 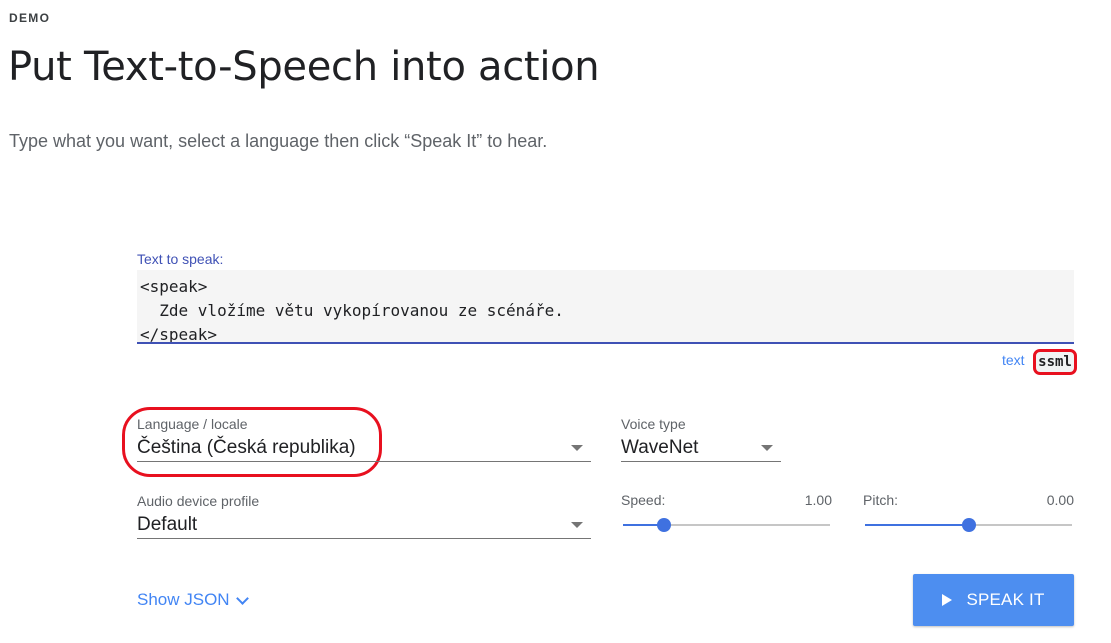 I want to click on voice-type-label: Voice type, so click(x=653, y=424).